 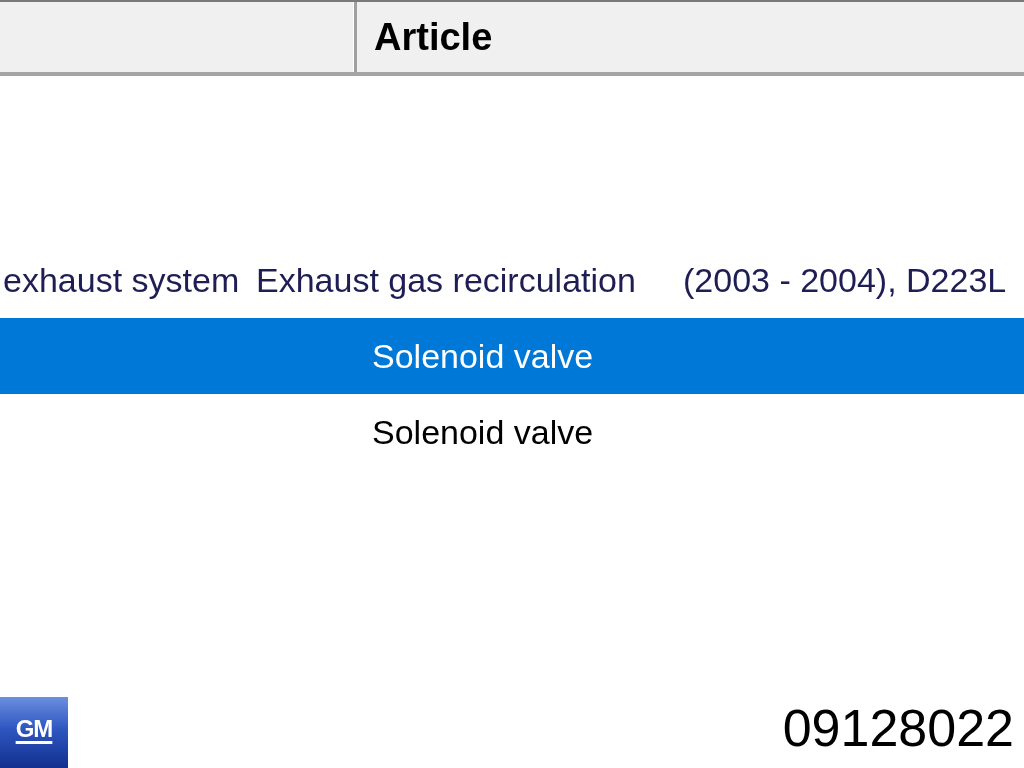 What do you see at coordinates (446, 280) in the screenshot?
I see `table-cell-text: Exhaust gas recirculation` at bounding box center [446, 280].